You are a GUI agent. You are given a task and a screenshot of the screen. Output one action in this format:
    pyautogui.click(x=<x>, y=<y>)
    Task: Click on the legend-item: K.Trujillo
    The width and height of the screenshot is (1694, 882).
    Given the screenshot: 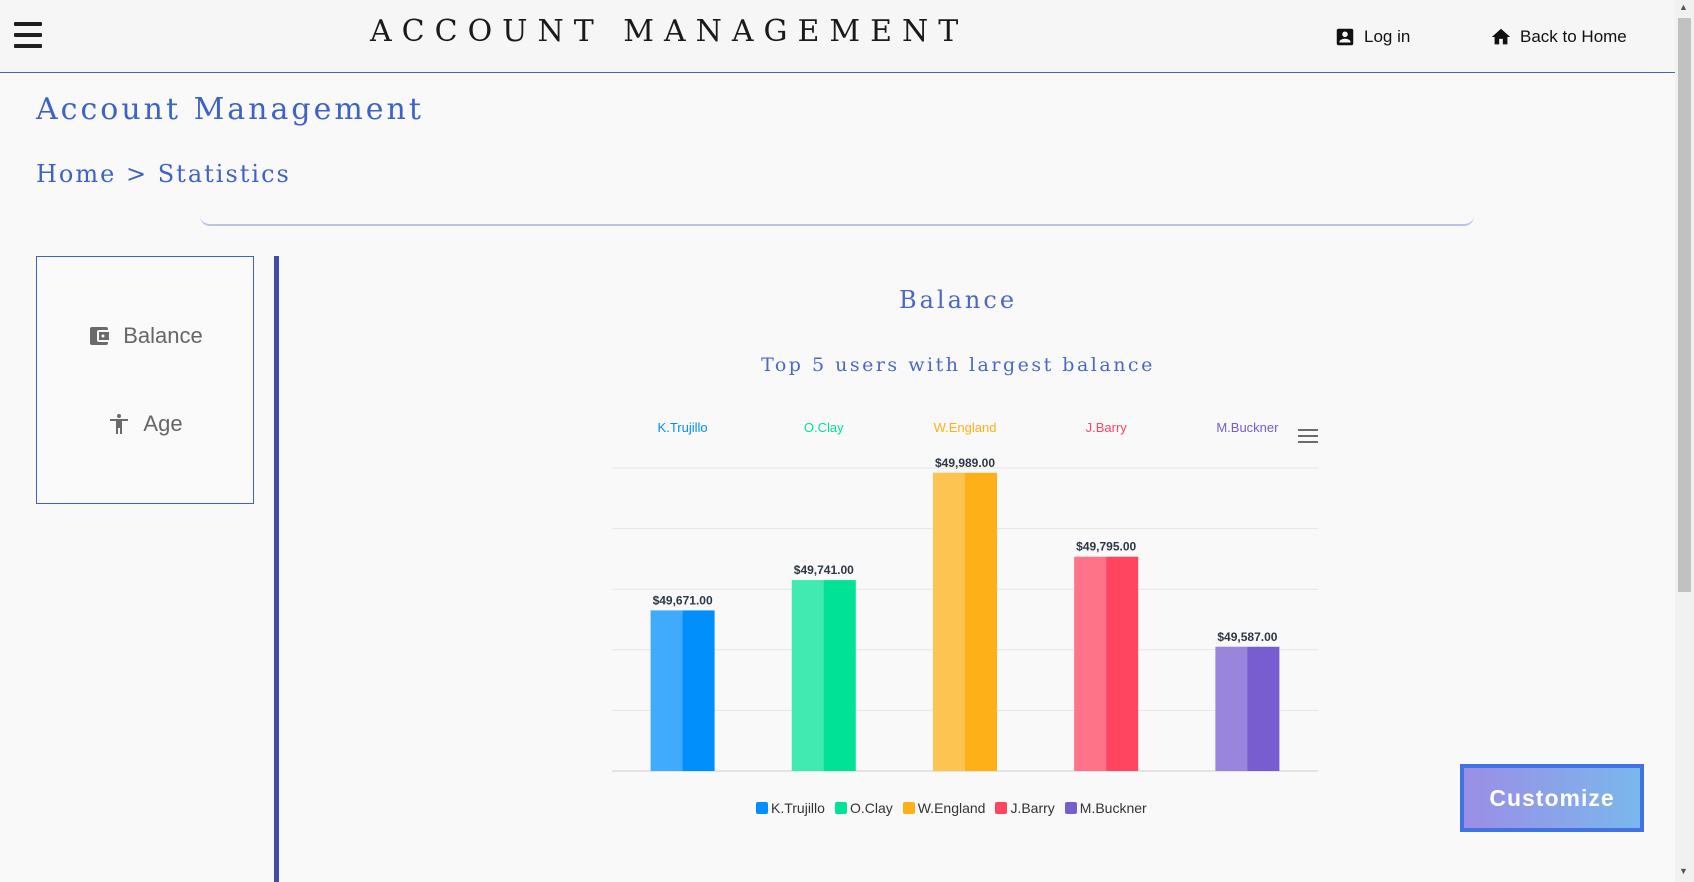 What is the action you would take?
    pyautogui.click(x=790, y=808)
    